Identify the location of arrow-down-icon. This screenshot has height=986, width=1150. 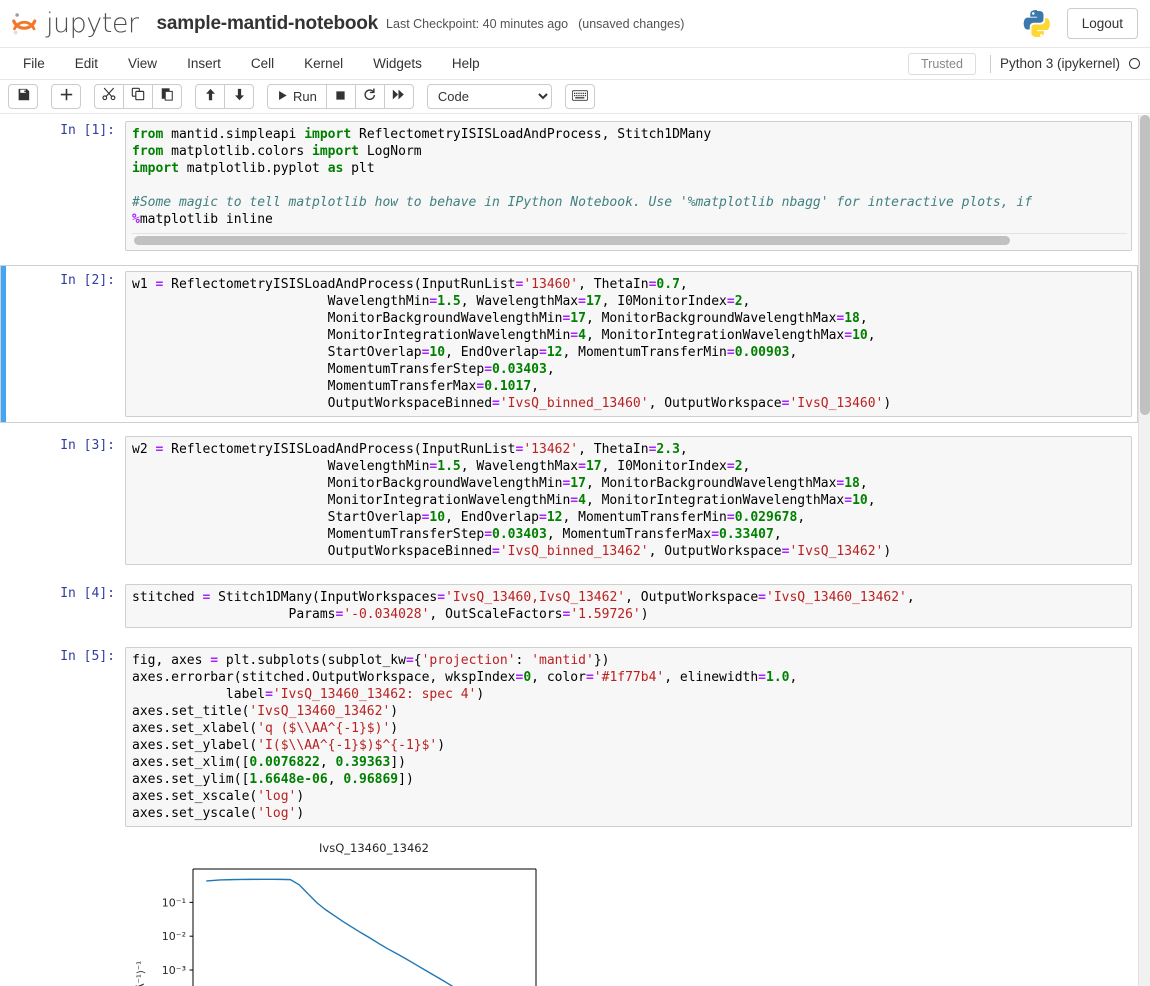
(239, 97).